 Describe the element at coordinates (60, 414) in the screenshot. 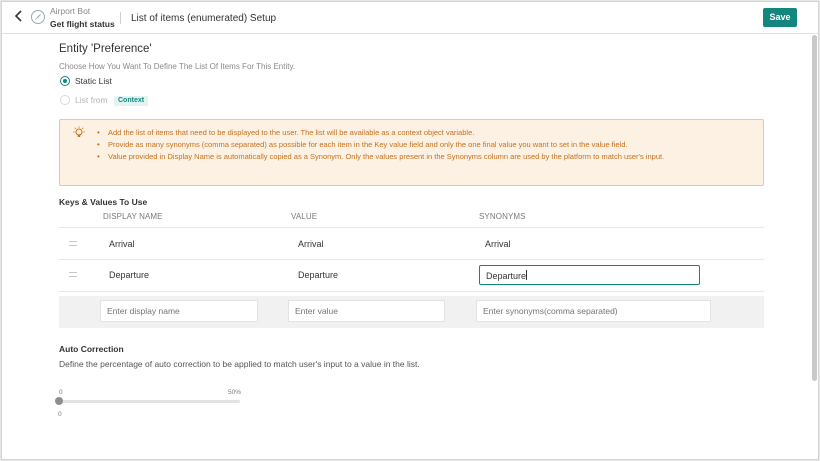

I see `slider-current-value: 0` at that location.